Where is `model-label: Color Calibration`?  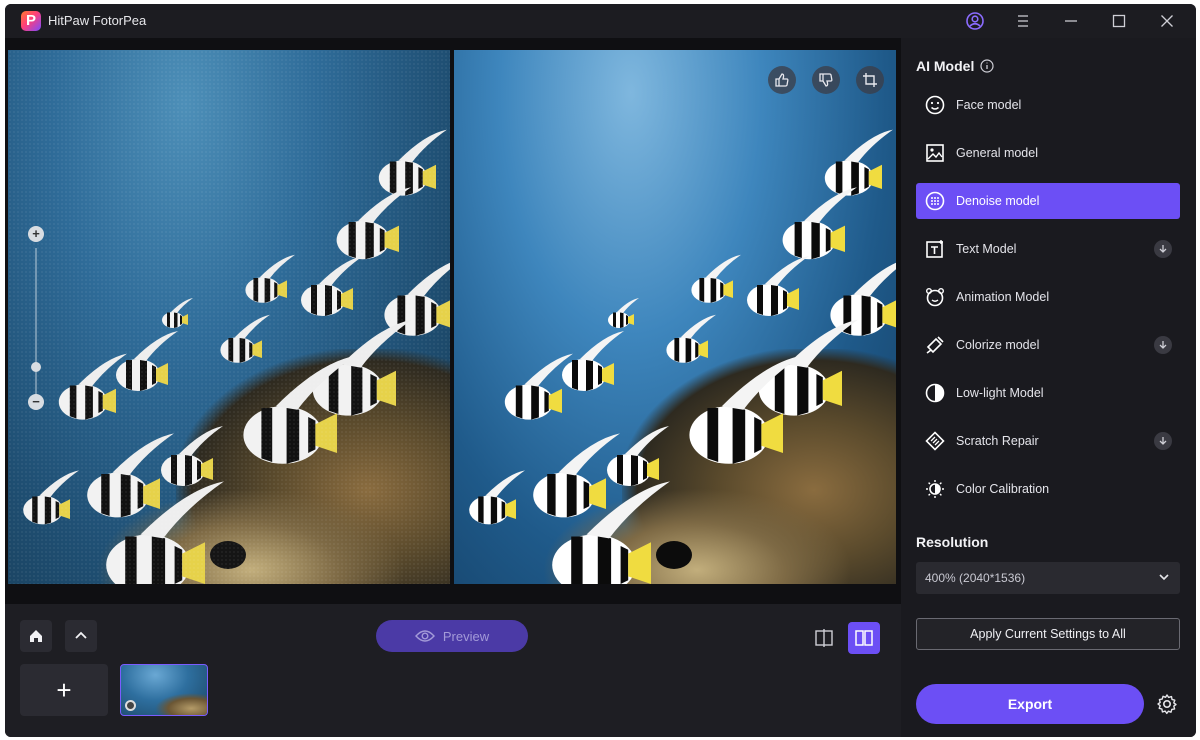
model-label: Color Calibration is located at coordinates (1003, 489).